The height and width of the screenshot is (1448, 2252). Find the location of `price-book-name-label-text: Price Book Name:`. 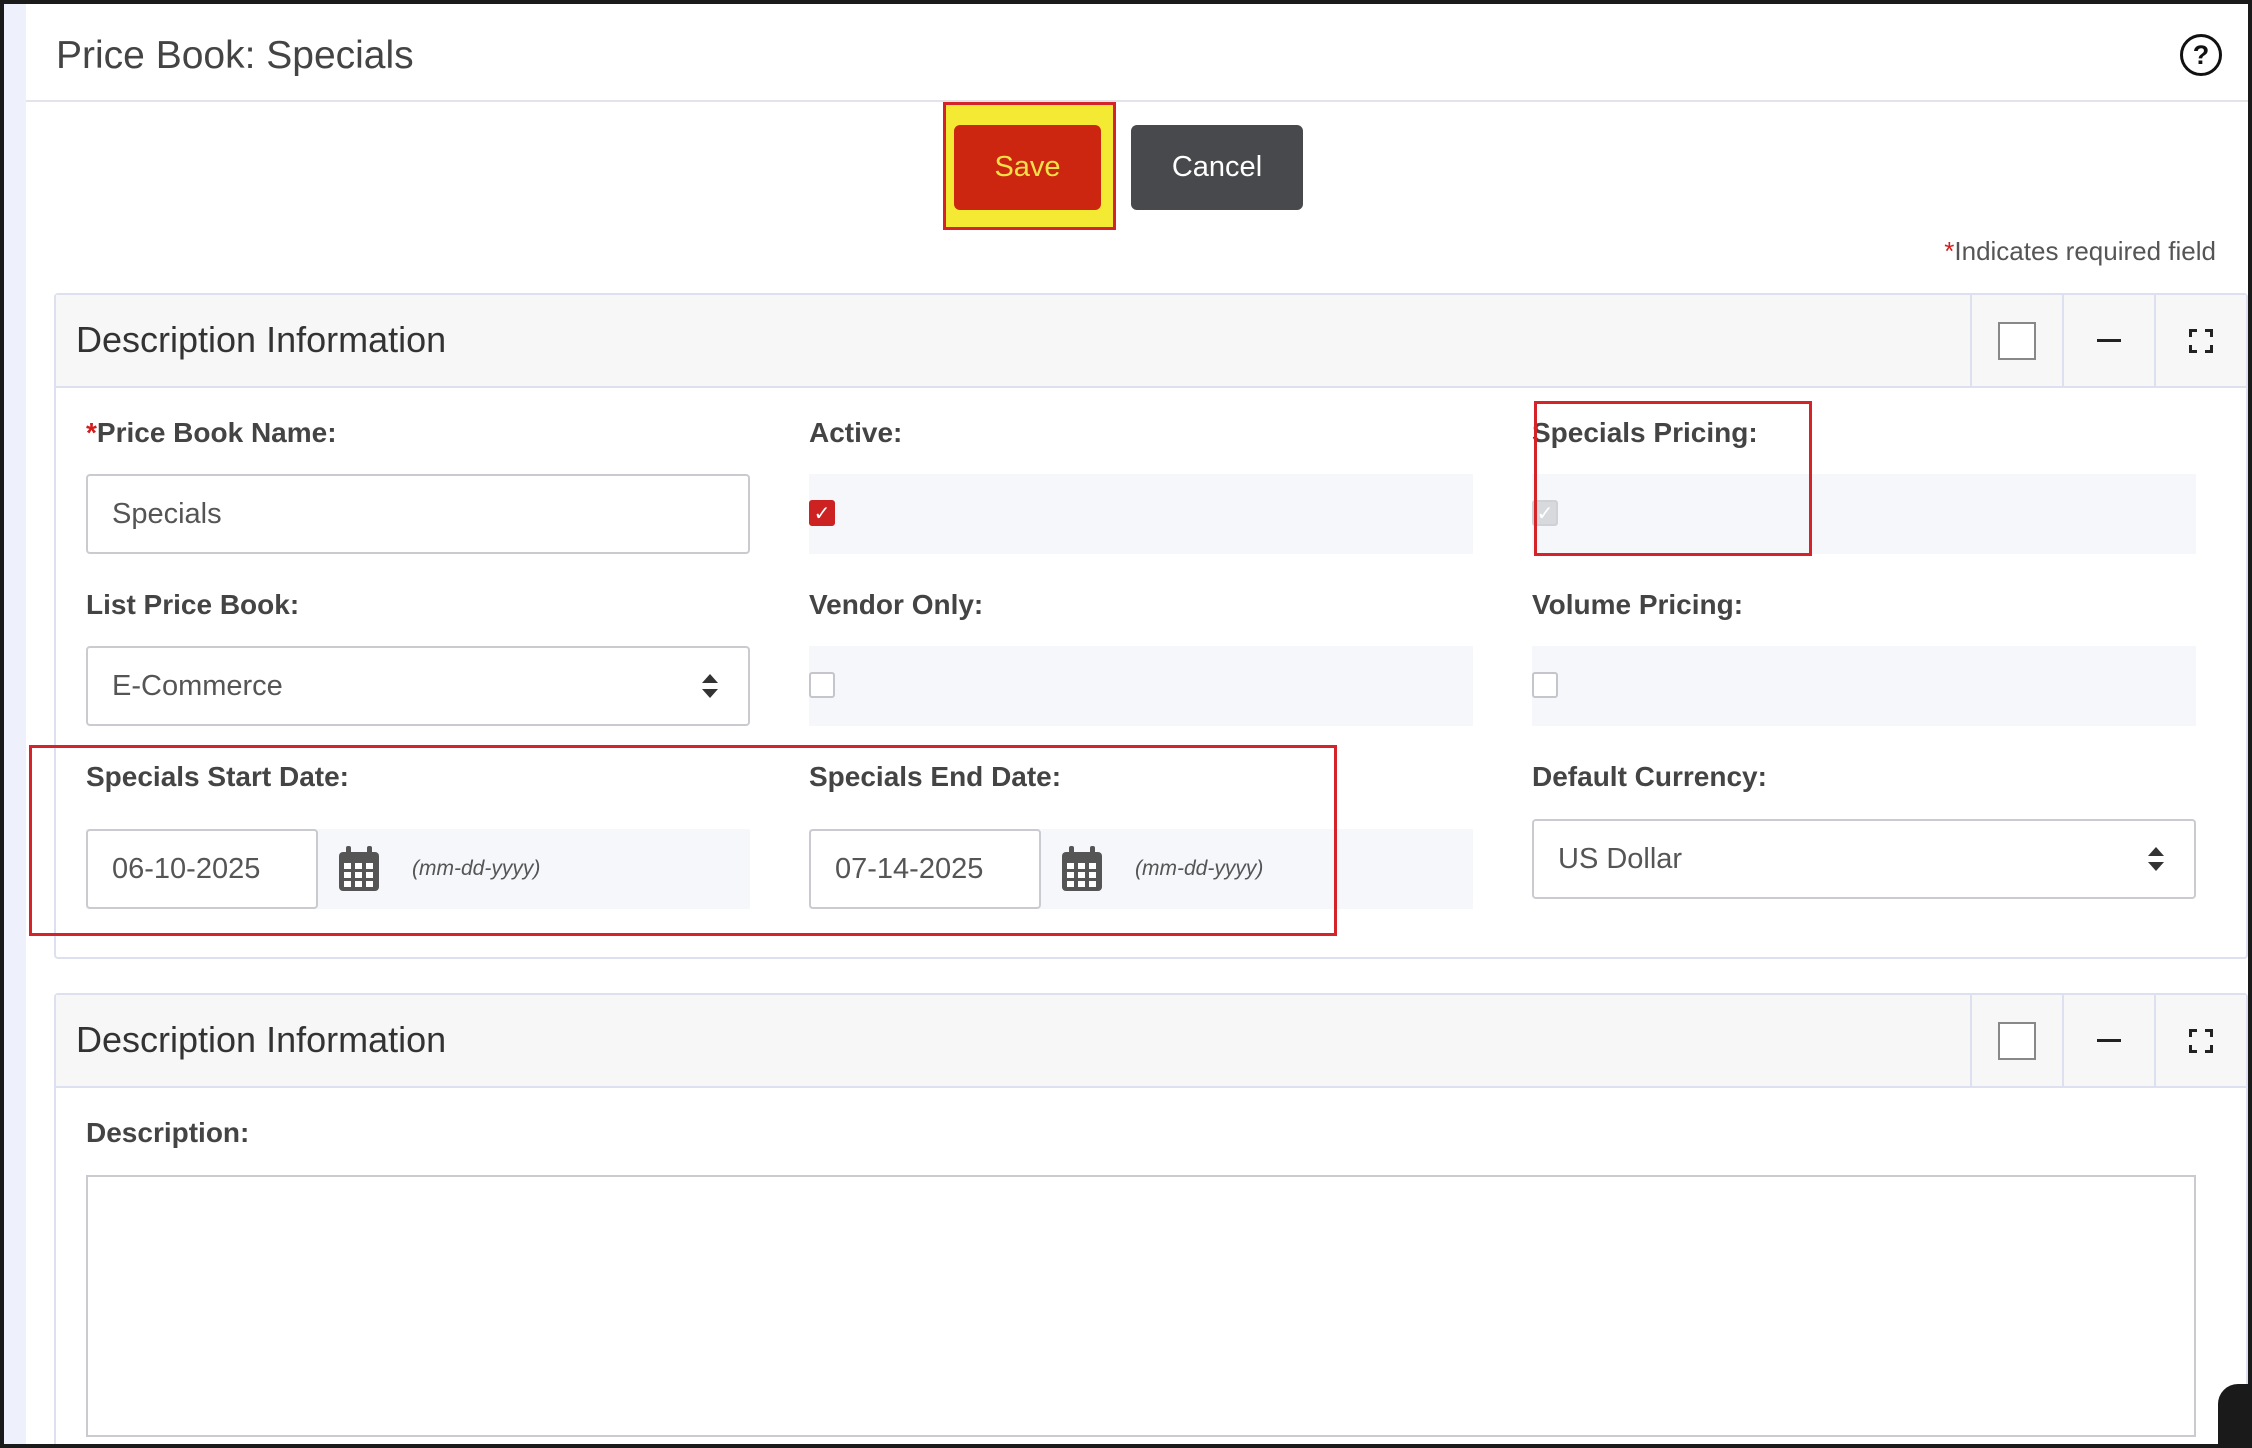

price-book-name-label-text: Price Book Name: is located at coordinates (216, 432).